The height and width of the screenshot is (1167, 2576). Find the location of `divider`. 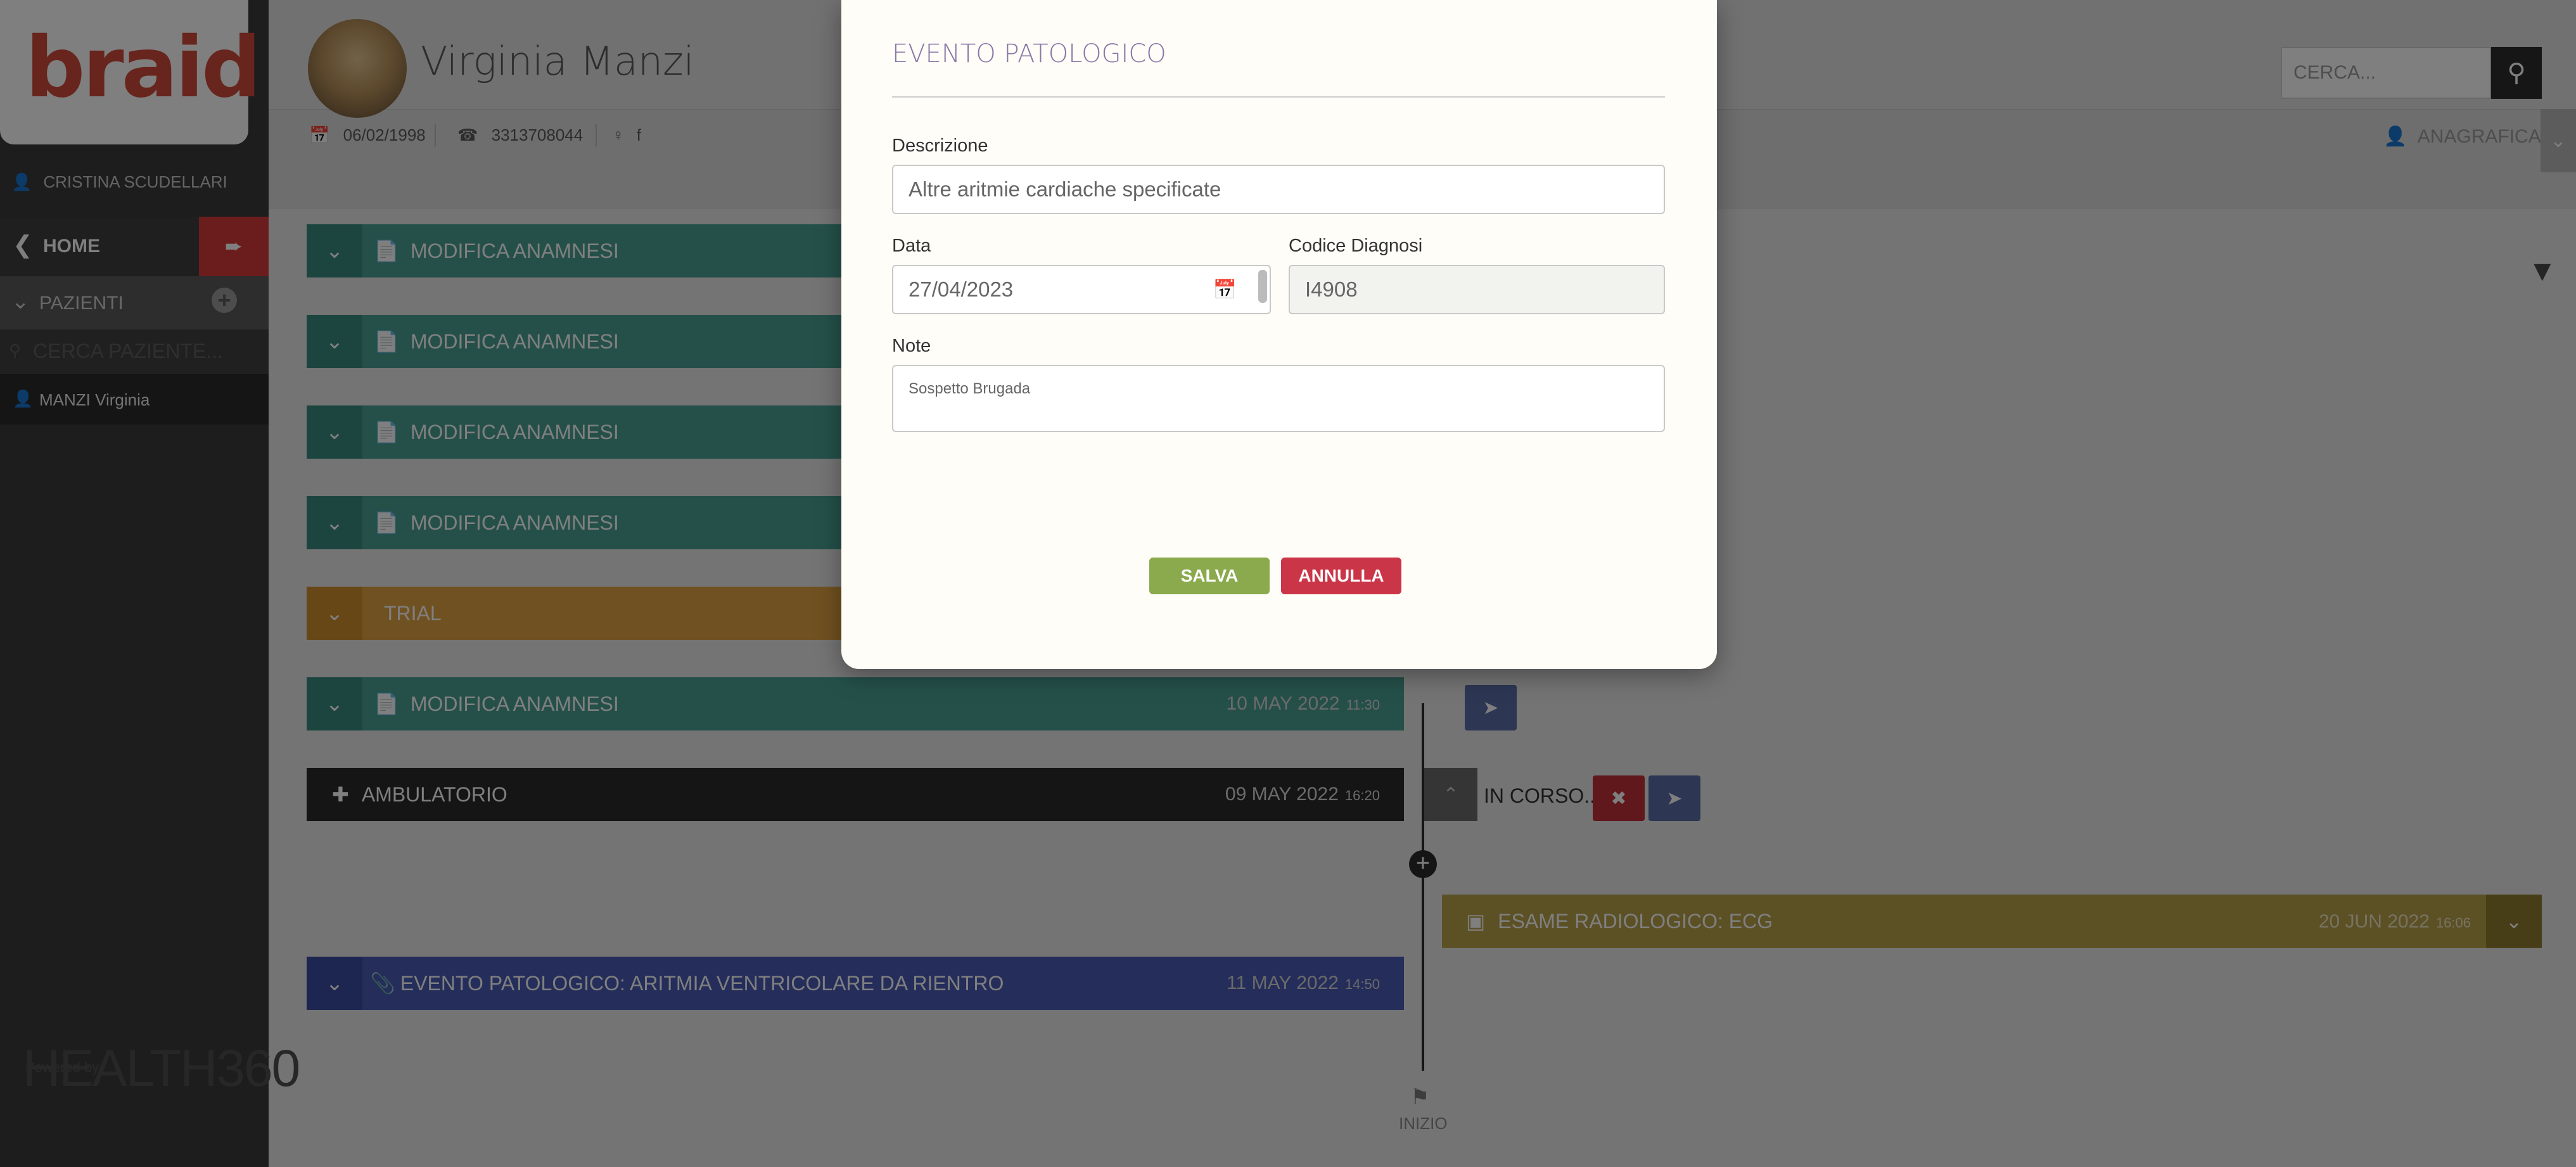

divider is located at coordinates (1278, 97).